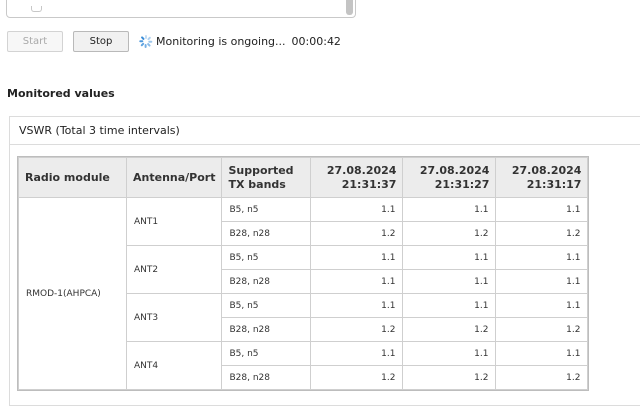 The height and width of the screenshot is (406, 640). What do you see at coordinates (266, 177) in the screenshot?
I see `column-header: Supported TX bands` at bounding box center [266, 177].